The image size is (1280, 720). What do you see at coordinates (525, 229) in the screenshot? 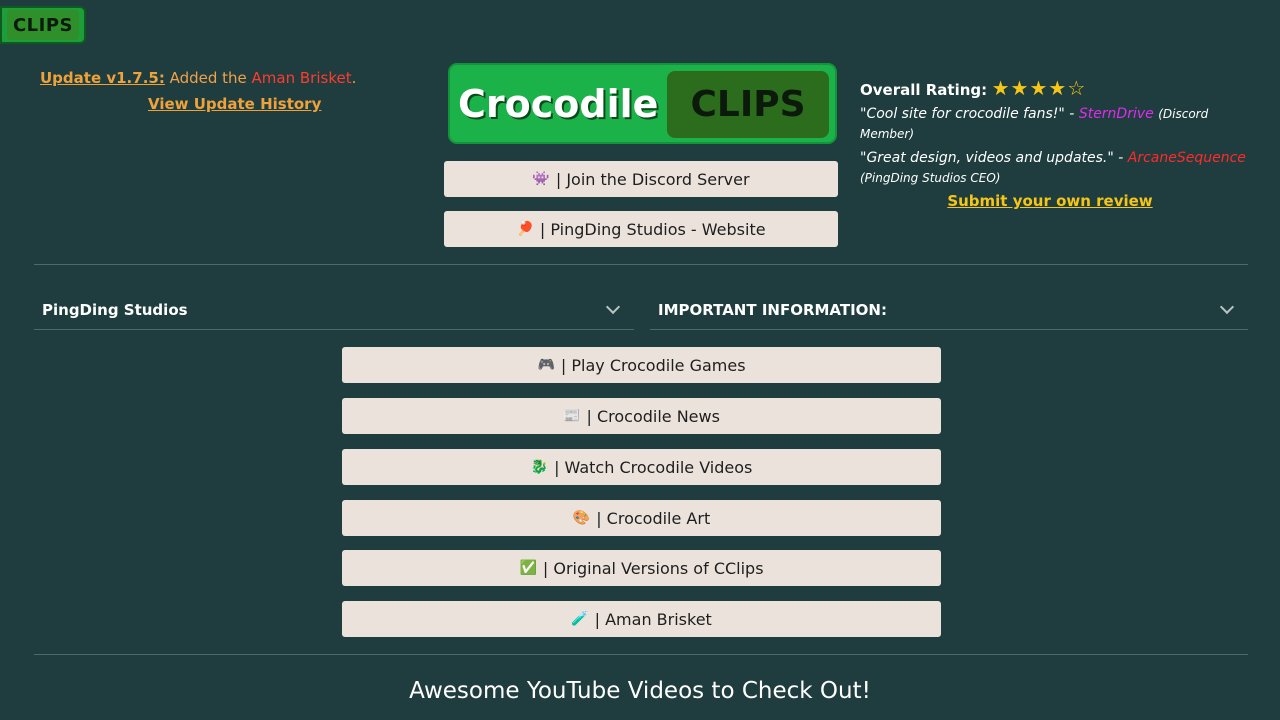
I see `ping-pong-icon: 🏓` at bounding box center [525, 229].